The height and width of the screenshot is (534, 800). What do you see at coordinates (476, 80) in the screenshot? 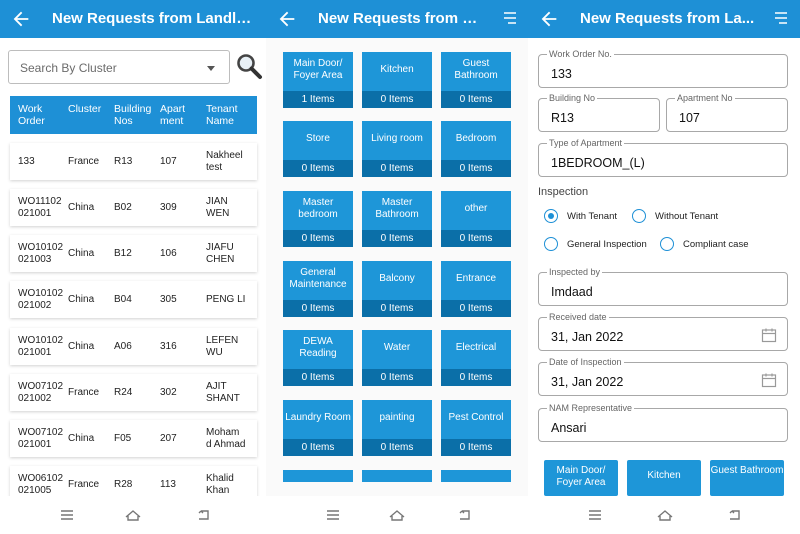
I see `room-tile: Guest Bathroom 0 Items` at bounding box center [476, 80].